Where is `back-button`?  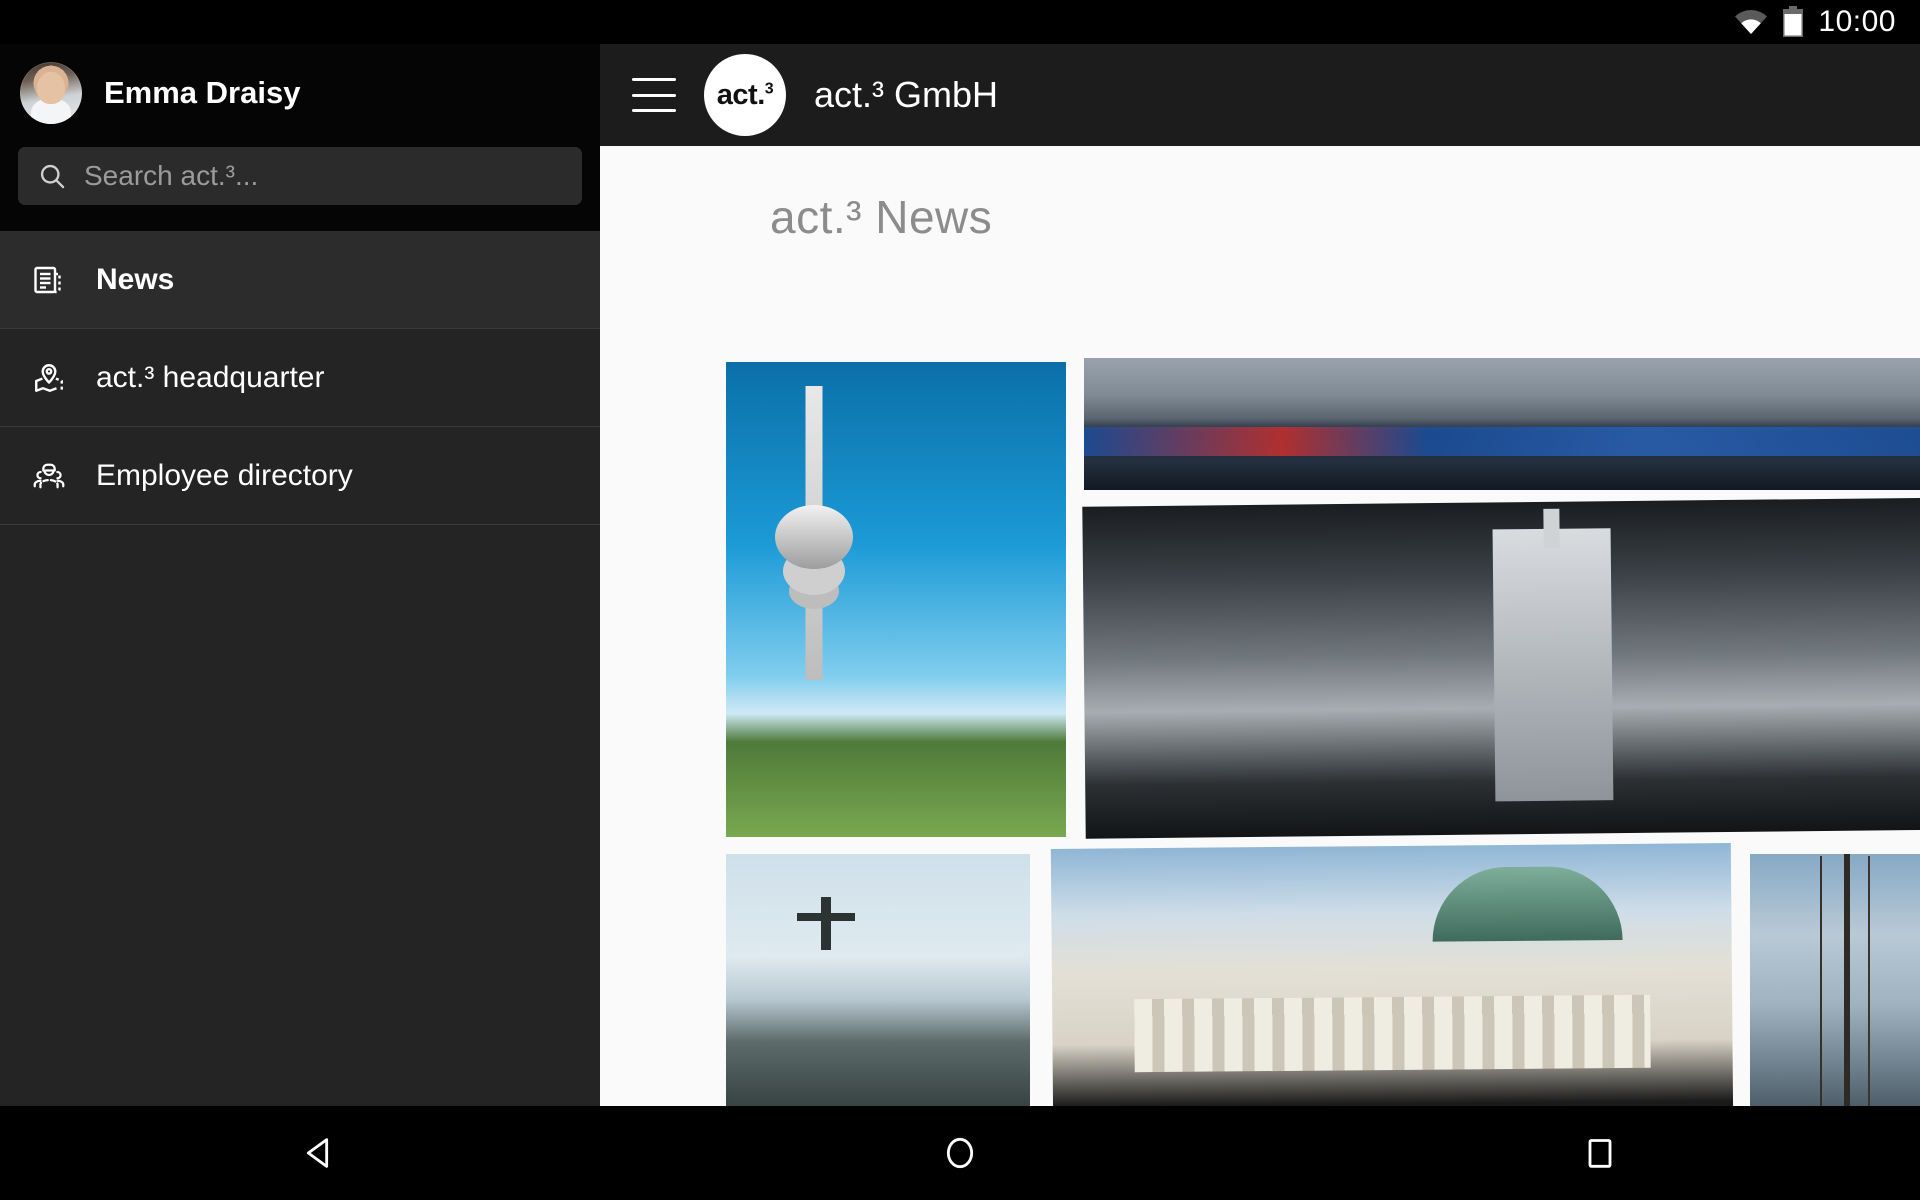
back-button is located at coordinates (320, 1153).